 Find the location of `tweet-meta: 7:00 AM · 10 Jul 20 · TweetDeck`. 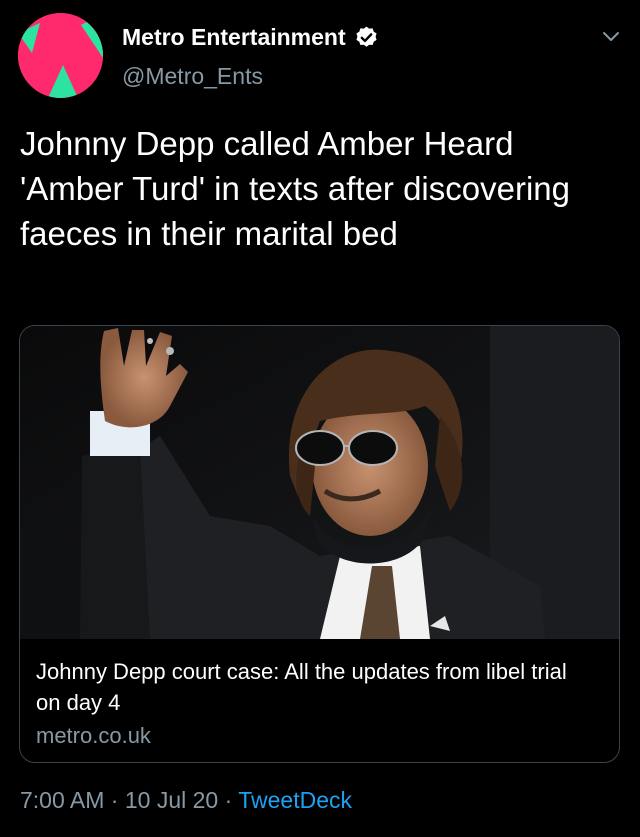

tweet-meta: 7:00 AM · 10 Jul 20 · TweetDeck is located at coordinates (186, 800).